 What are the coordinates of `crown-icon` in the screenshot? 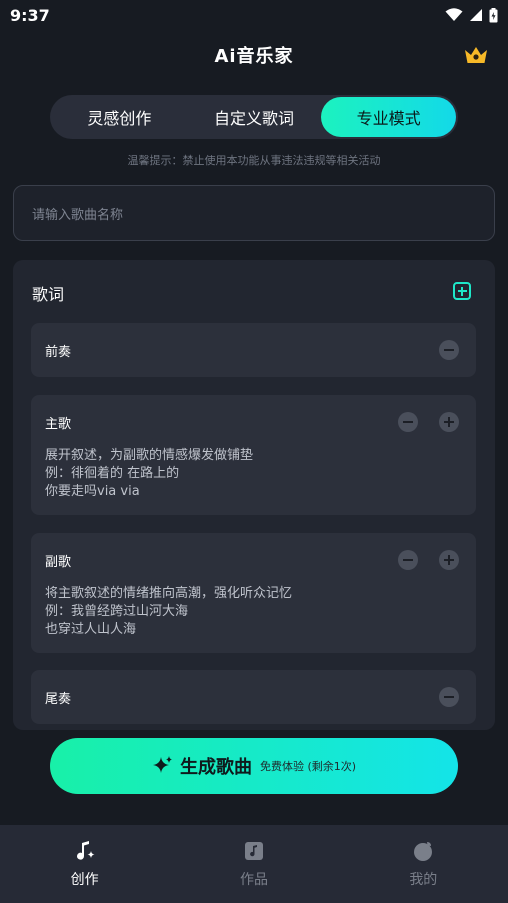 It's located at (476, 55).